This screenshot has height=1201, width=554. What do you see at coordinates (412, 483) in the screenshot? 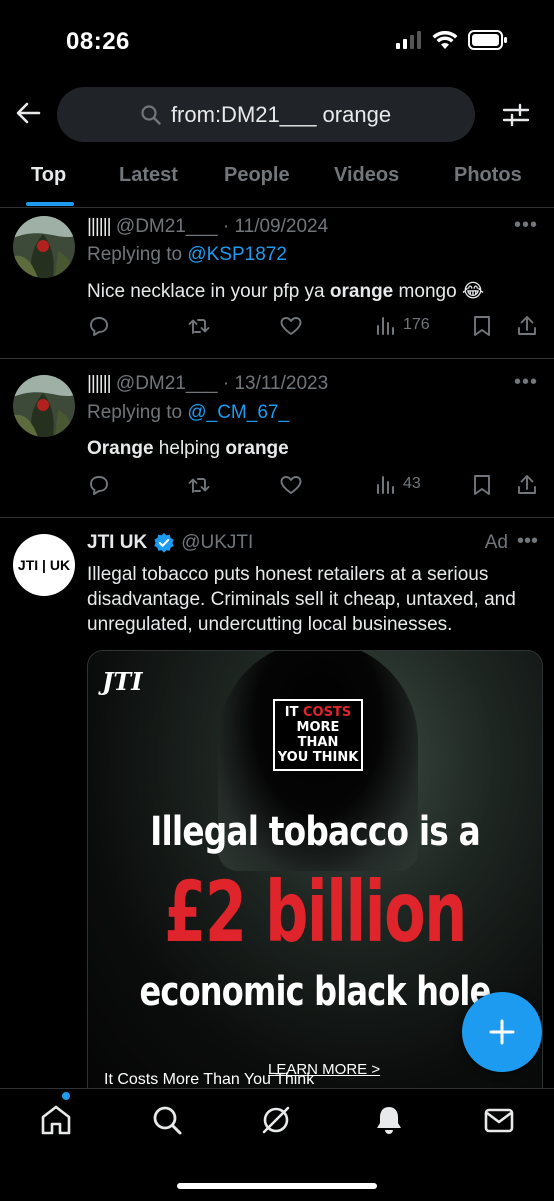
I see `views-count: 43` at bounding box center [412, 483].